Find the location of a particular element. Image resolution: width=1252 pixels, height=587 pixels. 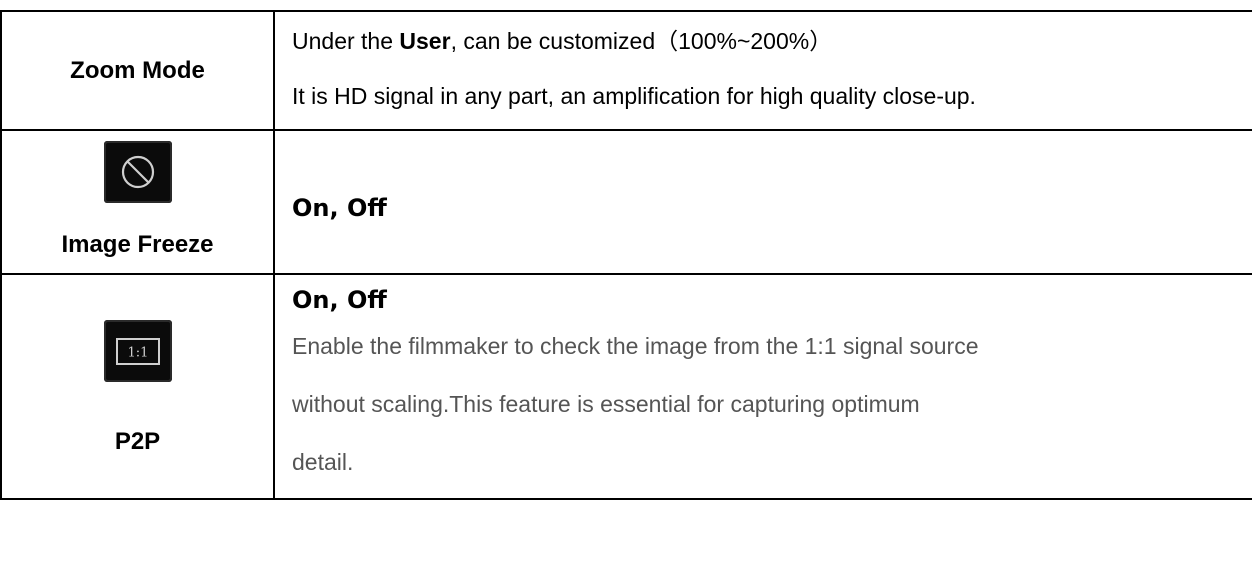

p2p-options: On, Off is located at coordinates (339, 300).